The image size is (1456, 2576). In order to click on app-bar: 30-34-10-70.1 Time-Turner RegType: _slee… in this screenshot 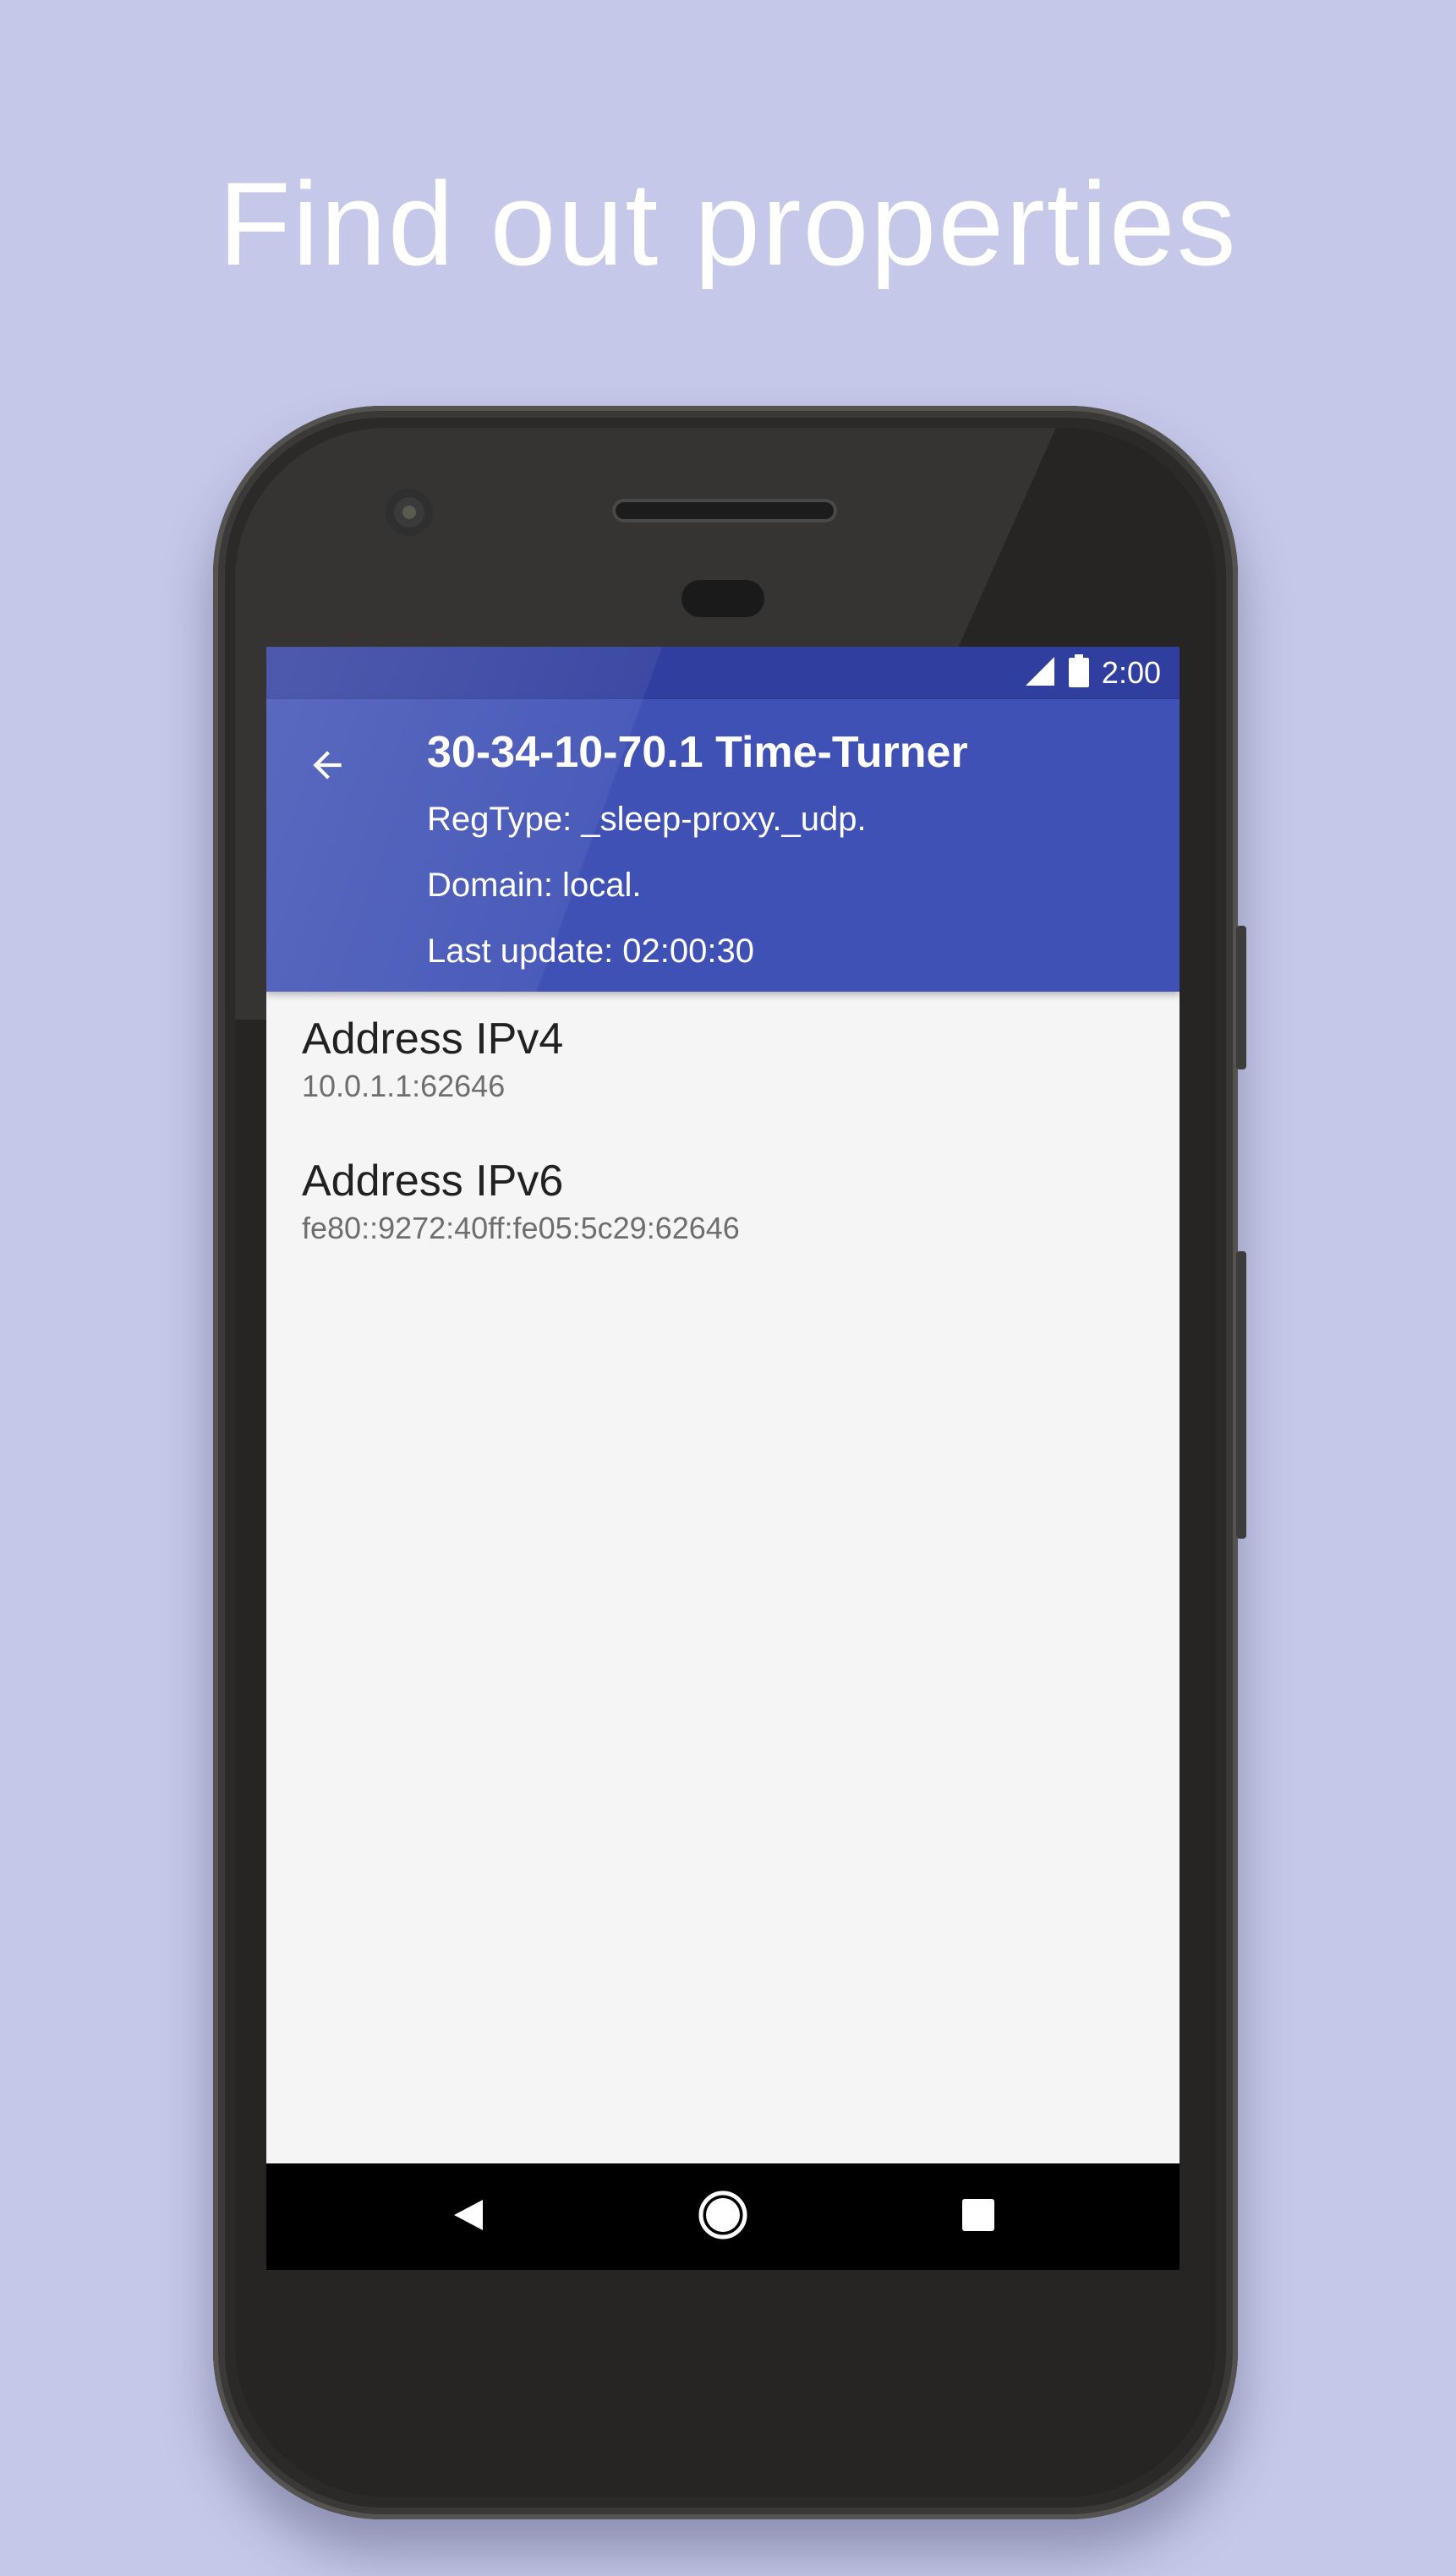, I will do `click(723, 845)`.